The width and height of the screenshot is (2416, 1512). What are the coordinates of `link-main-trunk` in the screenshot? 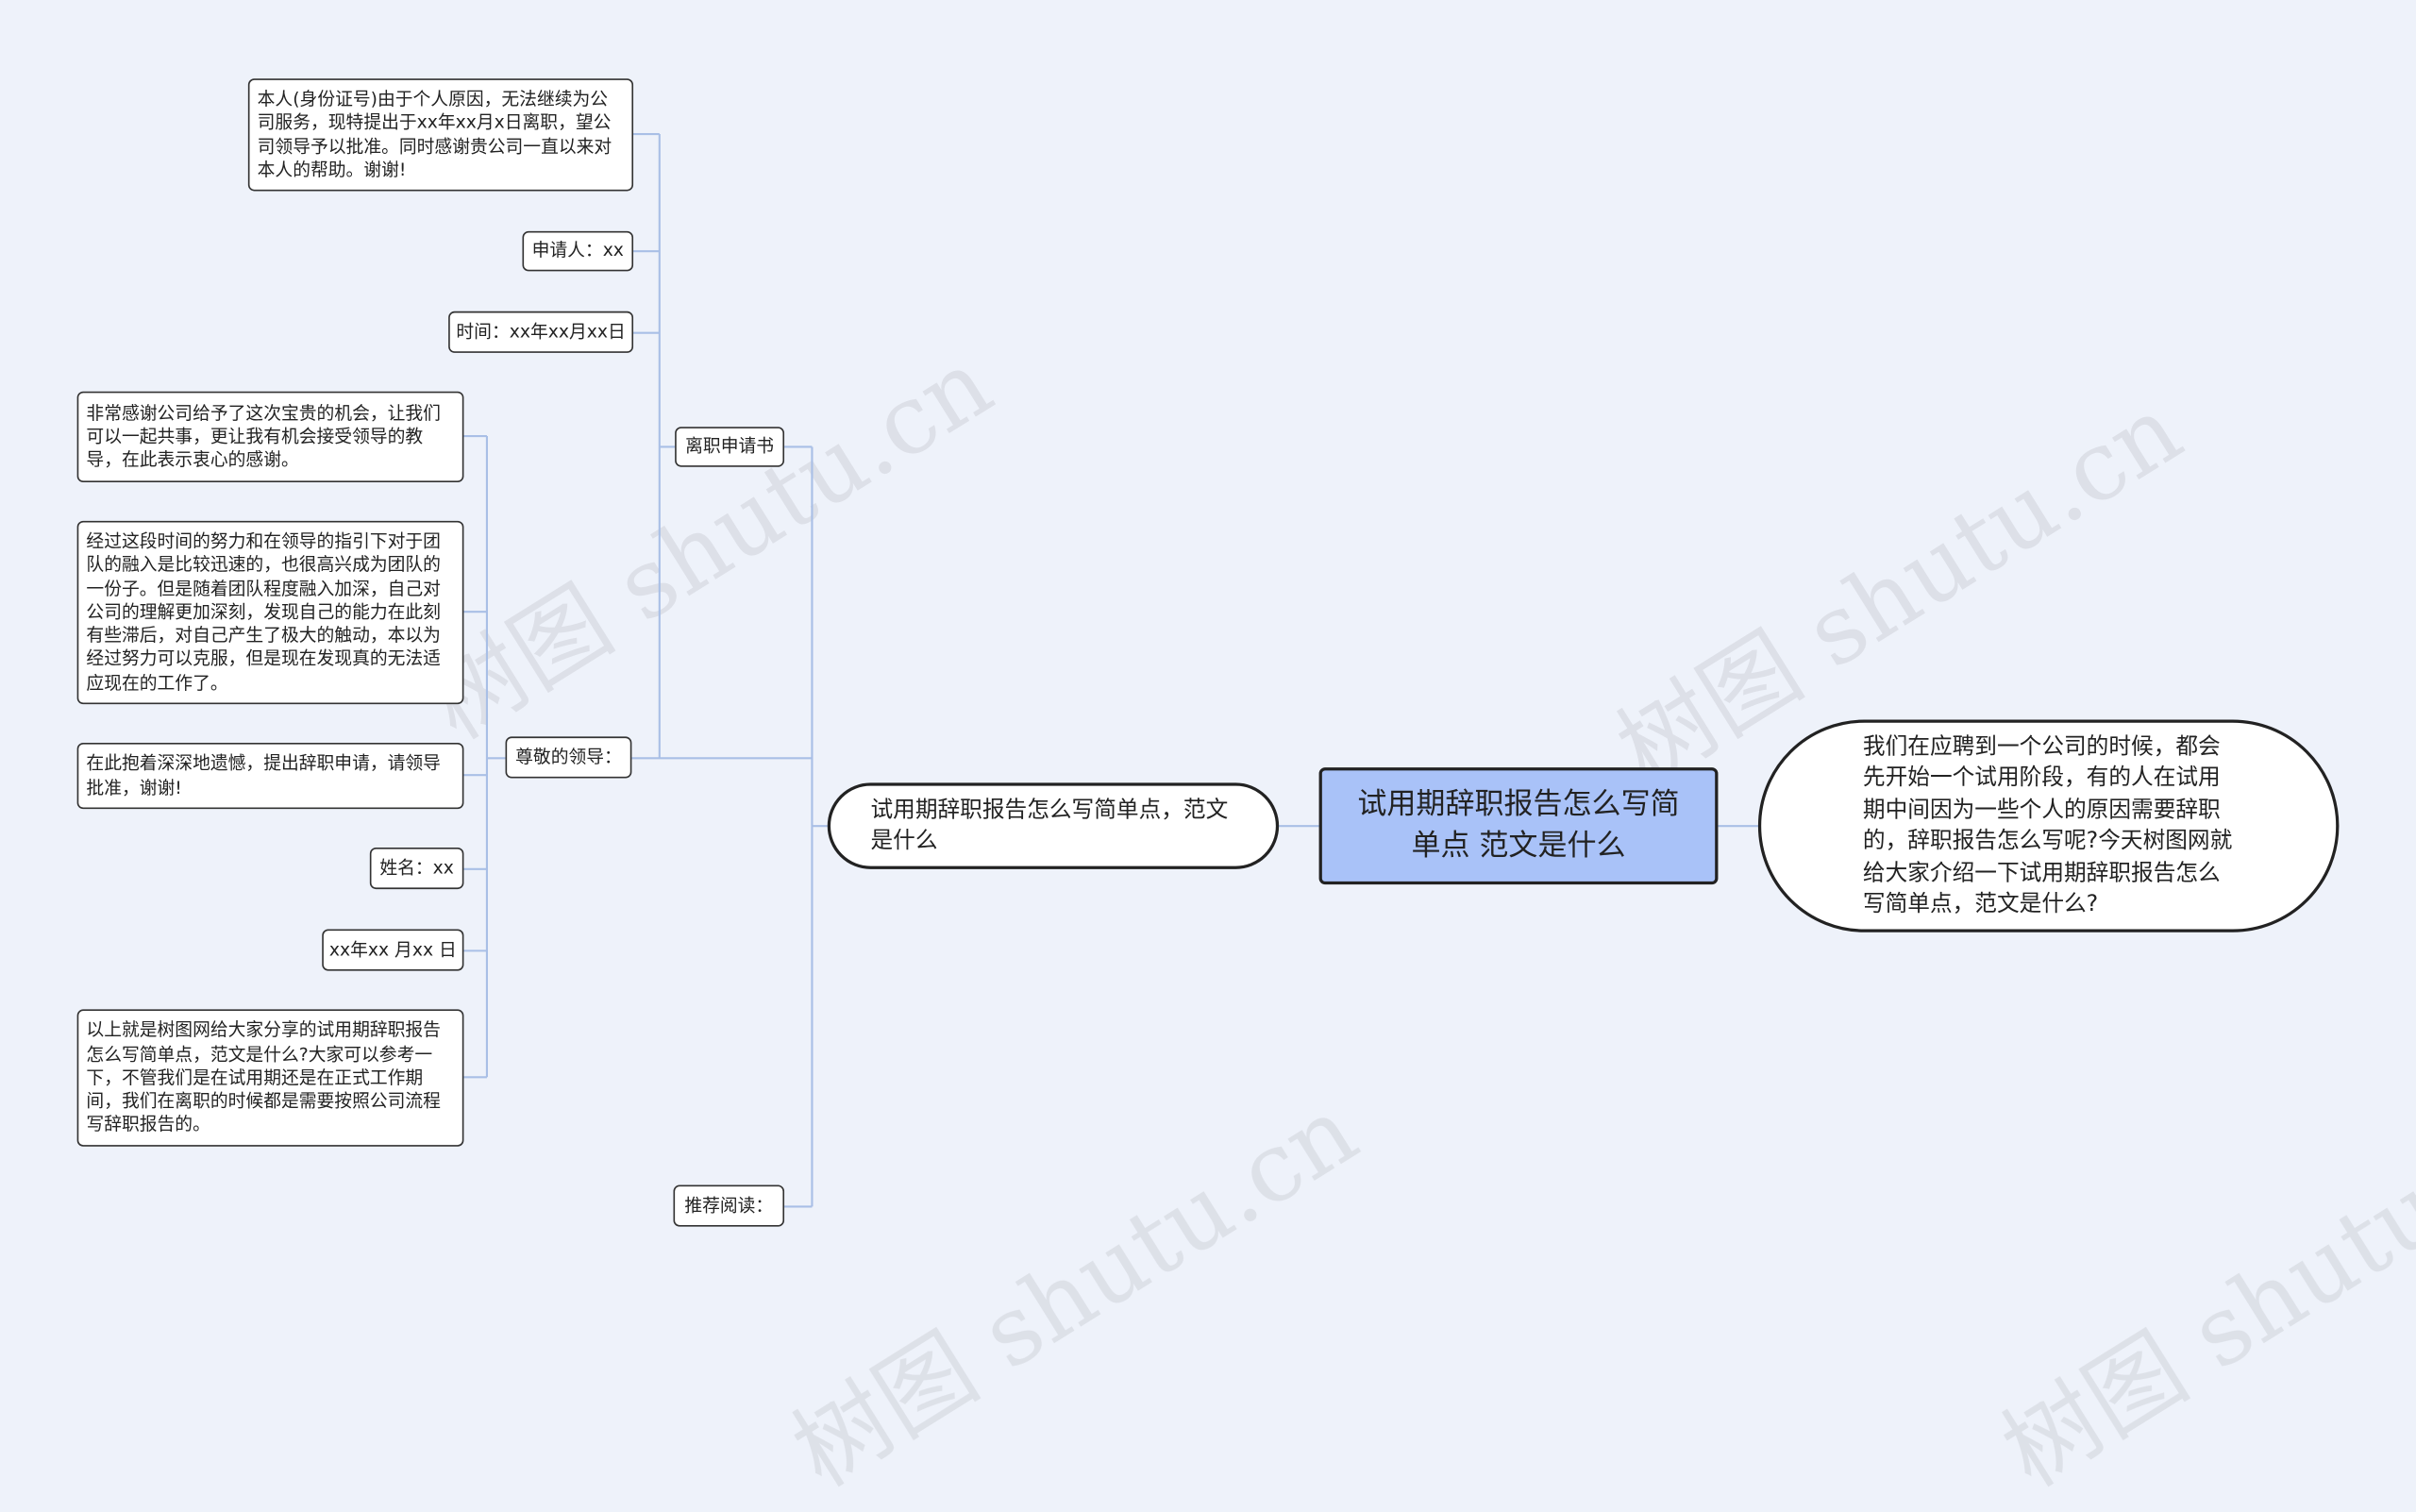 It's located at (820, 826).